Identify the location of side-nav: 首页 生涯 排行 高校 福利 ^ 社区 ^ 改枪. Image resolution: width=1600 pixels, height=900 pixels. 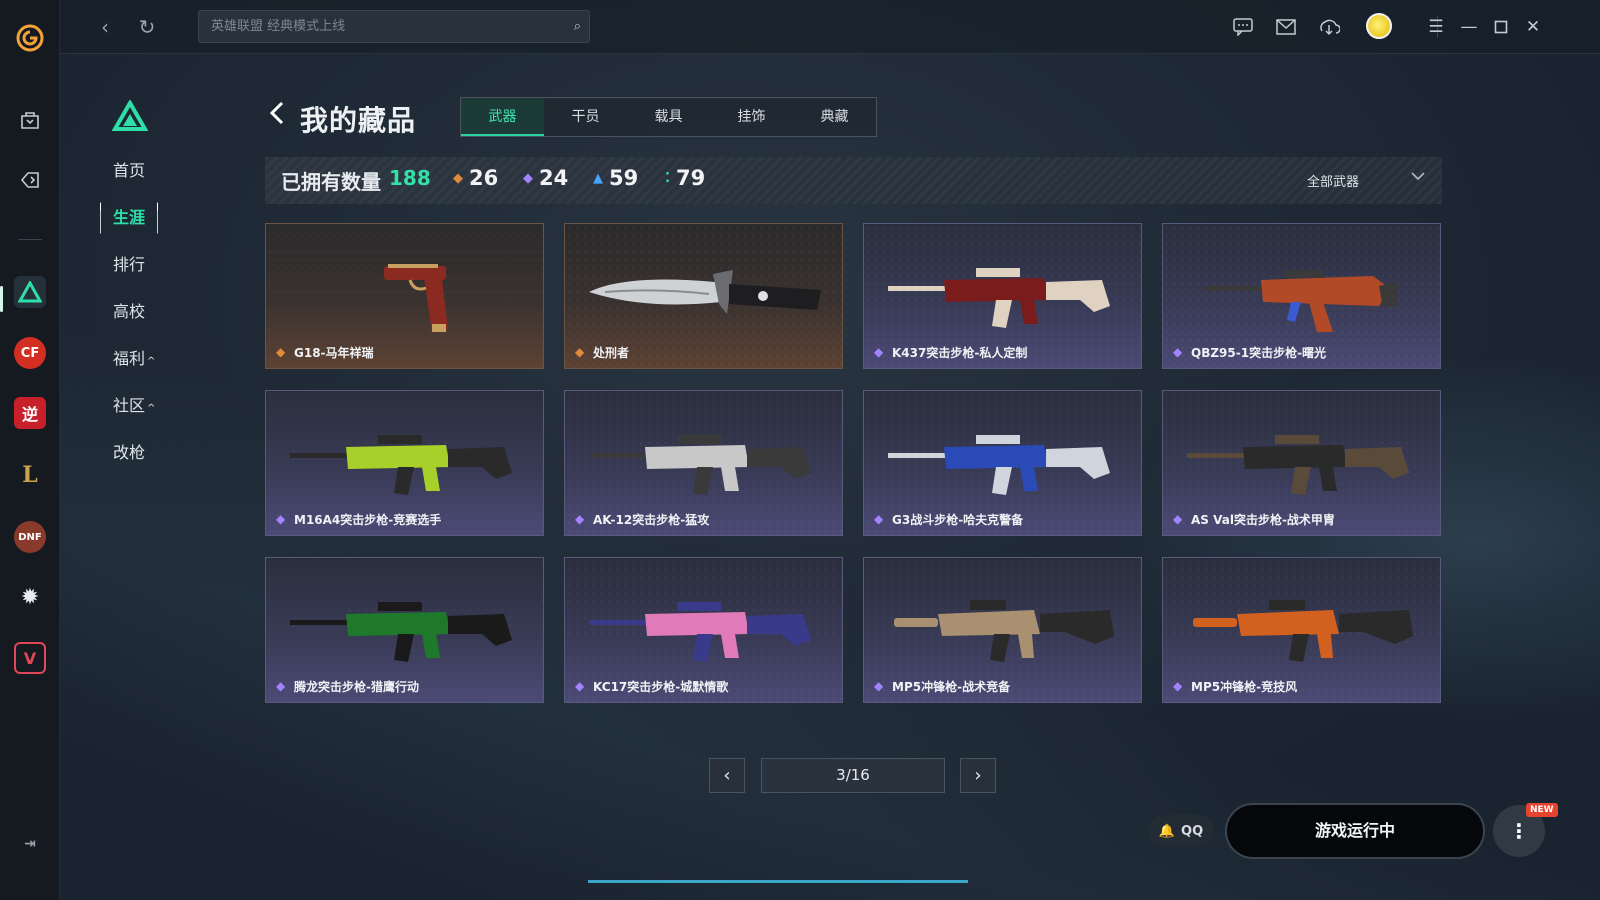
(135, 319).